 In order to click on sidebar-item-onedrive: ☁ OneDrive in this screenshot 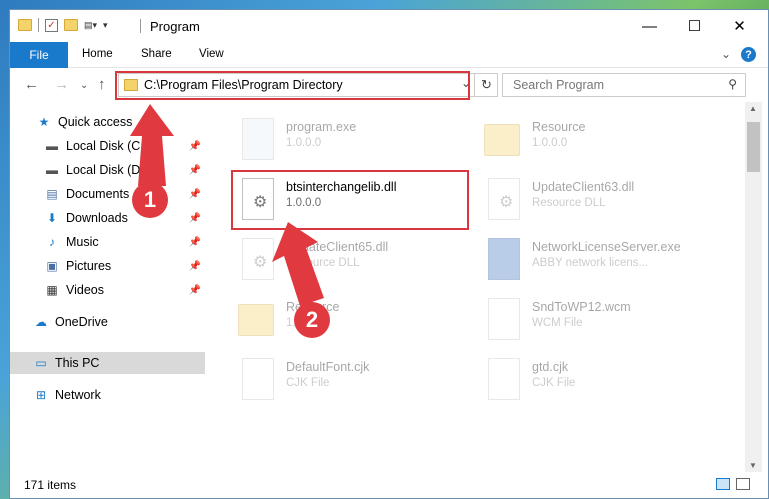, I will do `click(107, 322)`.